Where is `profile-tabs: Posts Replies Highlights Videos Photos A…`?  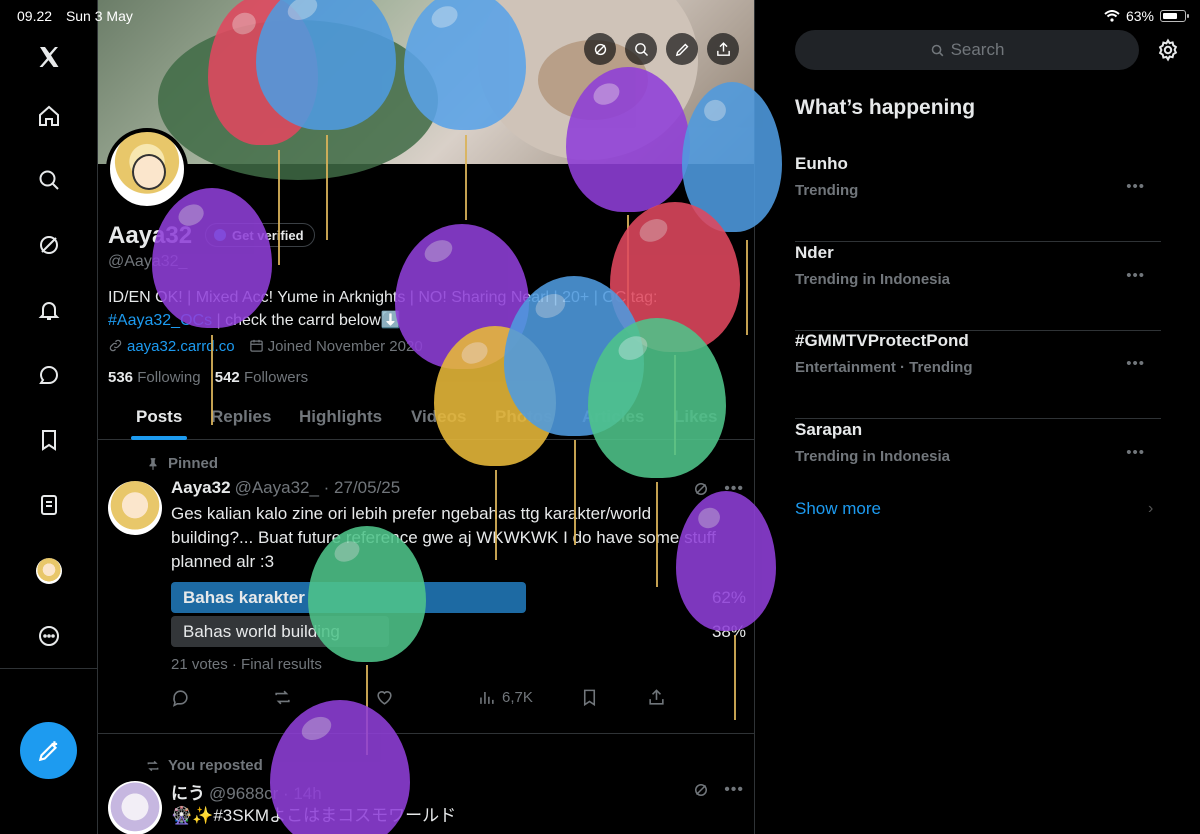
profile-tabs: Posts Replies Highlights Videos Photos A… is located at coordinates (426, 418).